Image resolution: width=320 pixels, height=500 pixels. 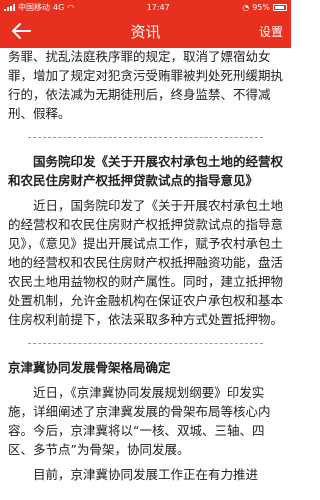 What do you see at coordinates (279, 7) in the screenshot?
I see `battery-icon` at bounding box center [279, 7].